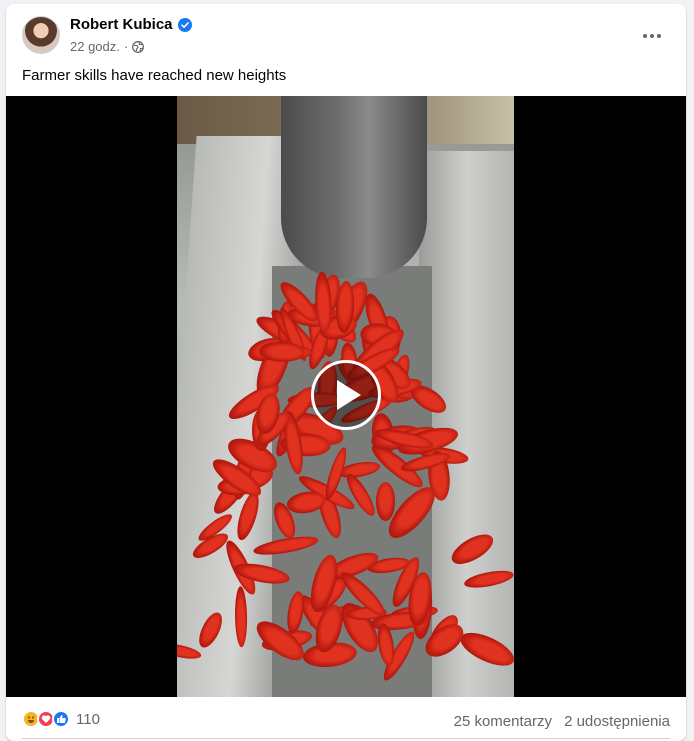 This screenshot has width=694, height=741. What do you see at coordinates (121, 24) in the screenshot?
I see `author-name: Robert Kubica` at bounding box center [121, 24].